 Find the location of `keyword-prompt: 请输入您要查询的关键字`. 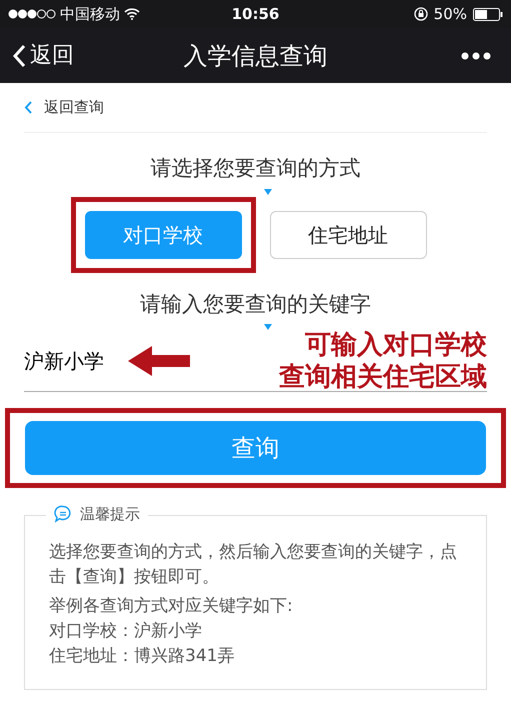

keyword-prompt: 请输入您要查询的关键字 is located at coordinates (255, 304).